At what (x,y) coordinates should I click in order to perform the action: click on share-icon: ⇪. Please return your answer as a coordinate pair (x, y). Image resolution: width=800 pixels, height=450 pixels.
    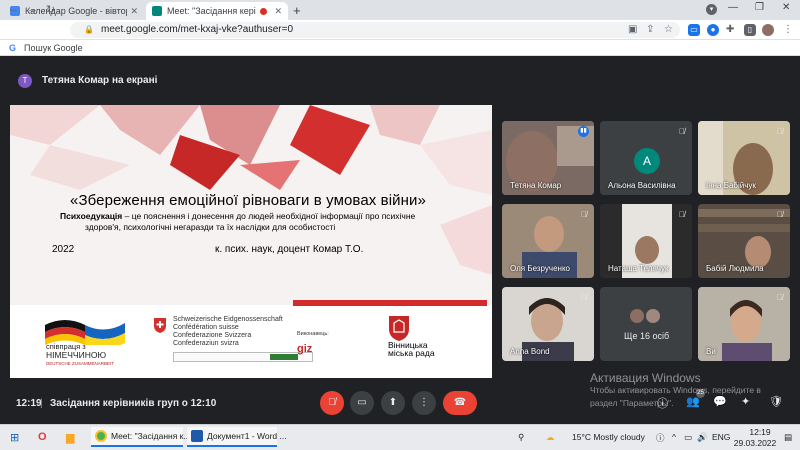
    Looking at the image, I should click on (650, 29).